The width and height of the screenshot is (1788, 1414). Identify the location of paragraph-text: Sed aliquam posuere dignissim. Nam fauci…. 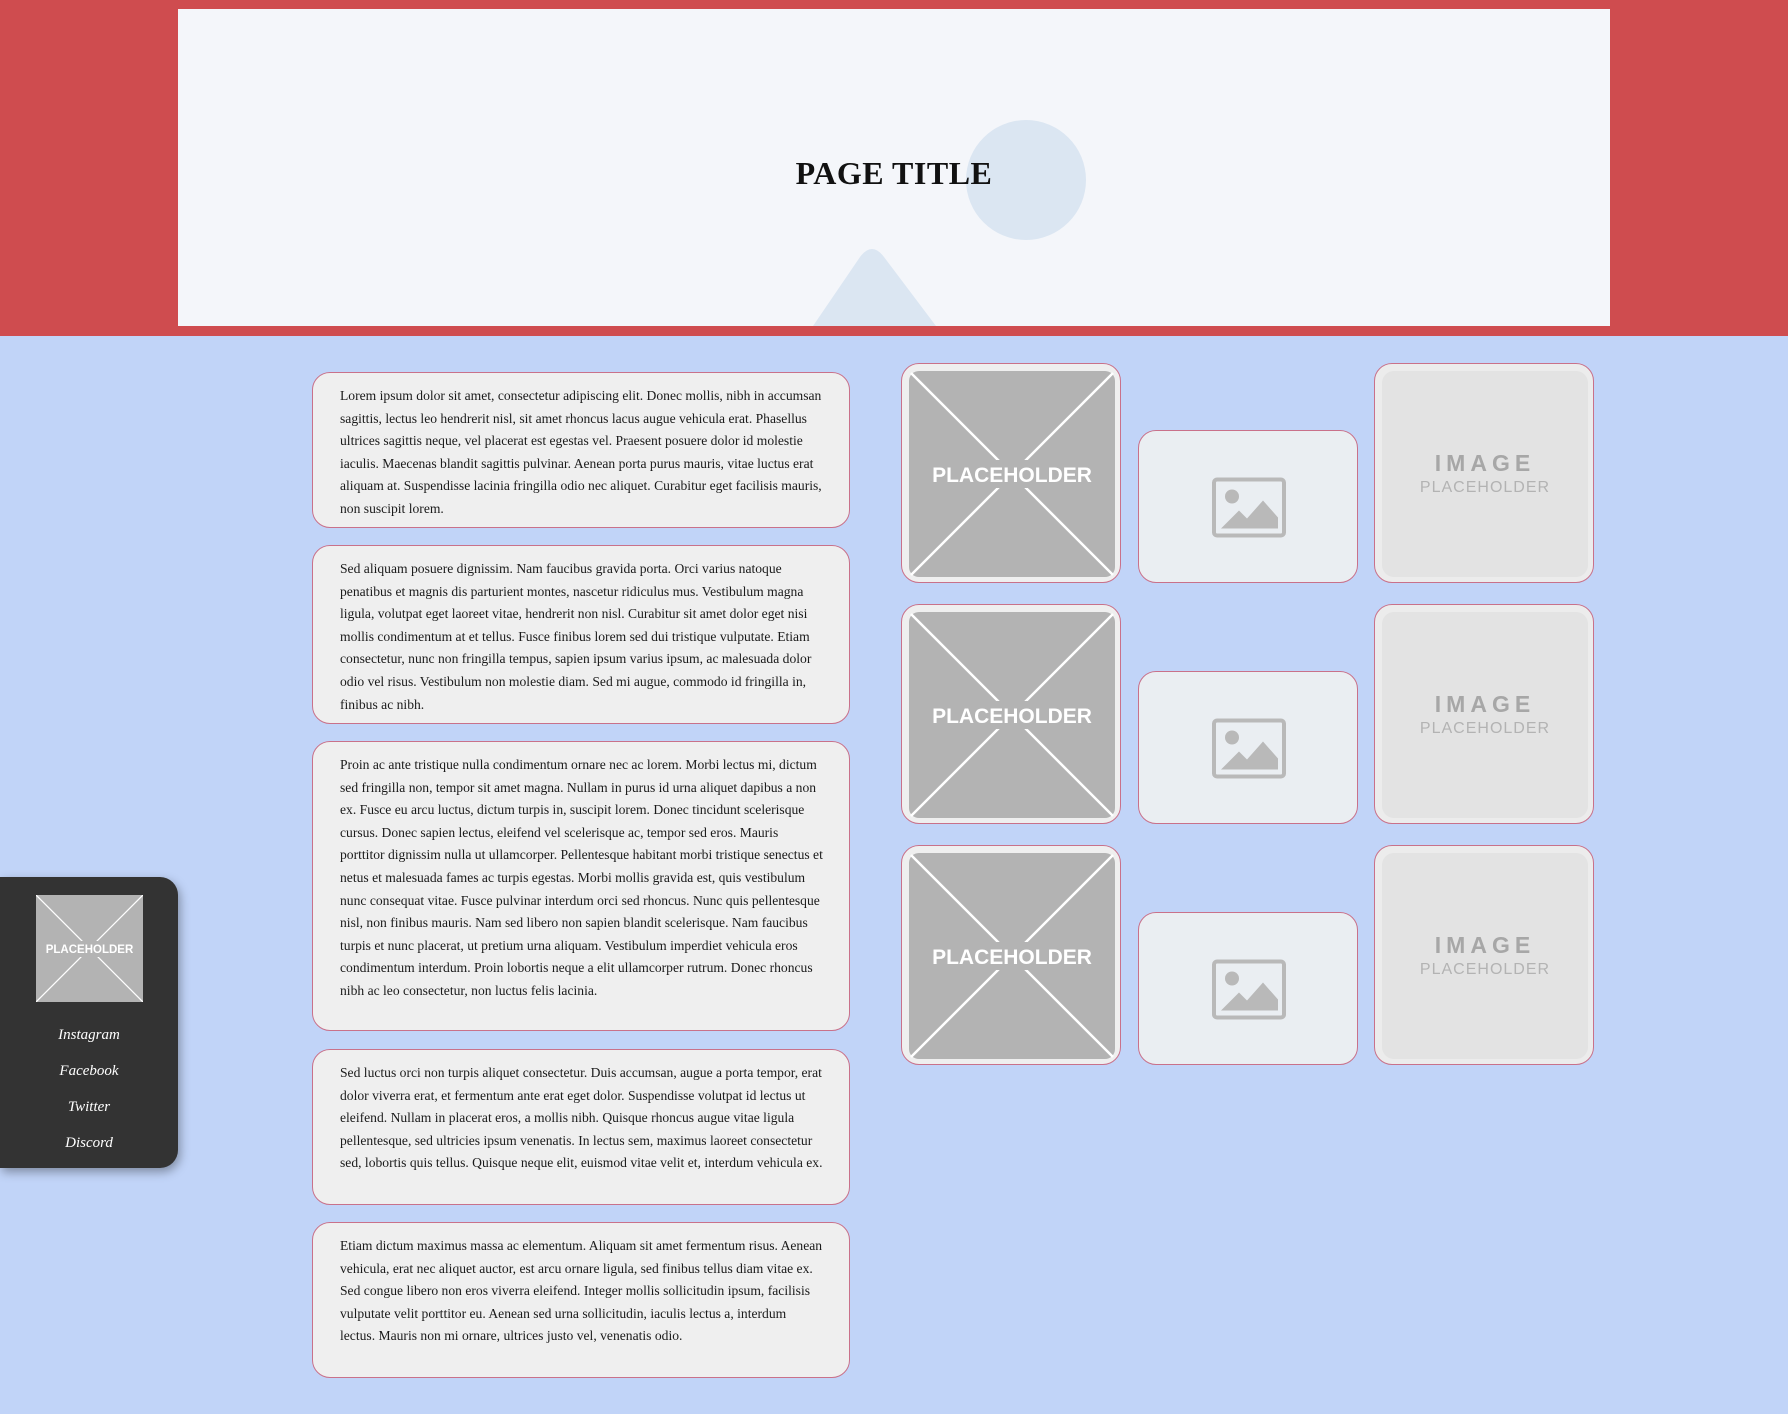
(576, 636).